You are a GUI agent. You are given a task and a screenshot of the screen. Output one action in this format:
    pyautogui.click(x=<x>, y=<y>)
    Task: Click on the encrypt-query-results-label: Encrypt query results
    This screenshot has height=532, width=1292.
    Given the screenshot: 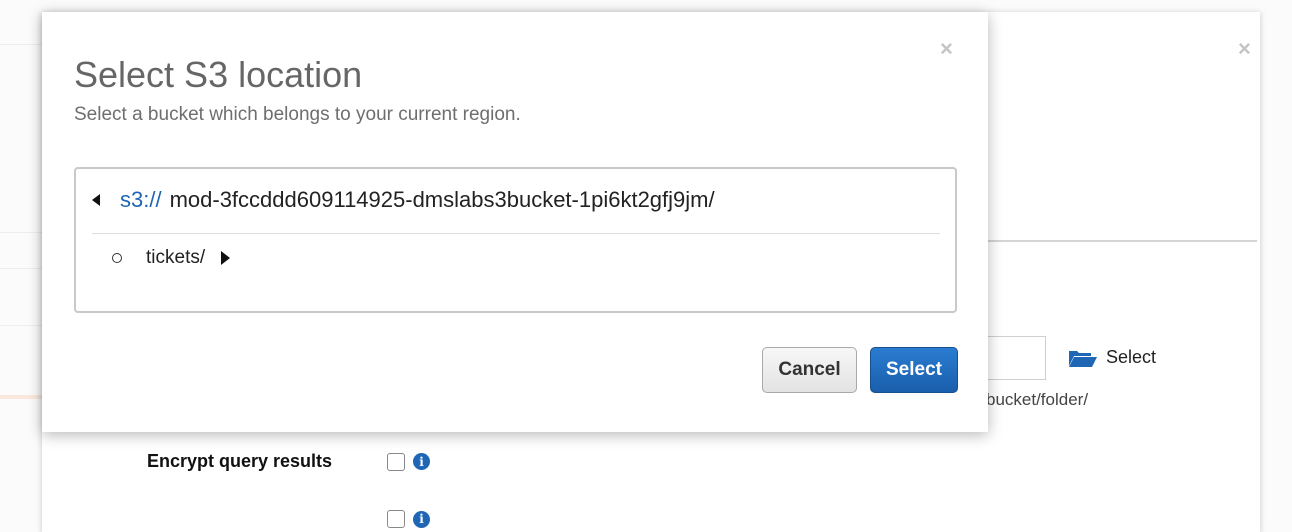 What is the action you would take?
    pyautogui.click(x=240, y=461)
    